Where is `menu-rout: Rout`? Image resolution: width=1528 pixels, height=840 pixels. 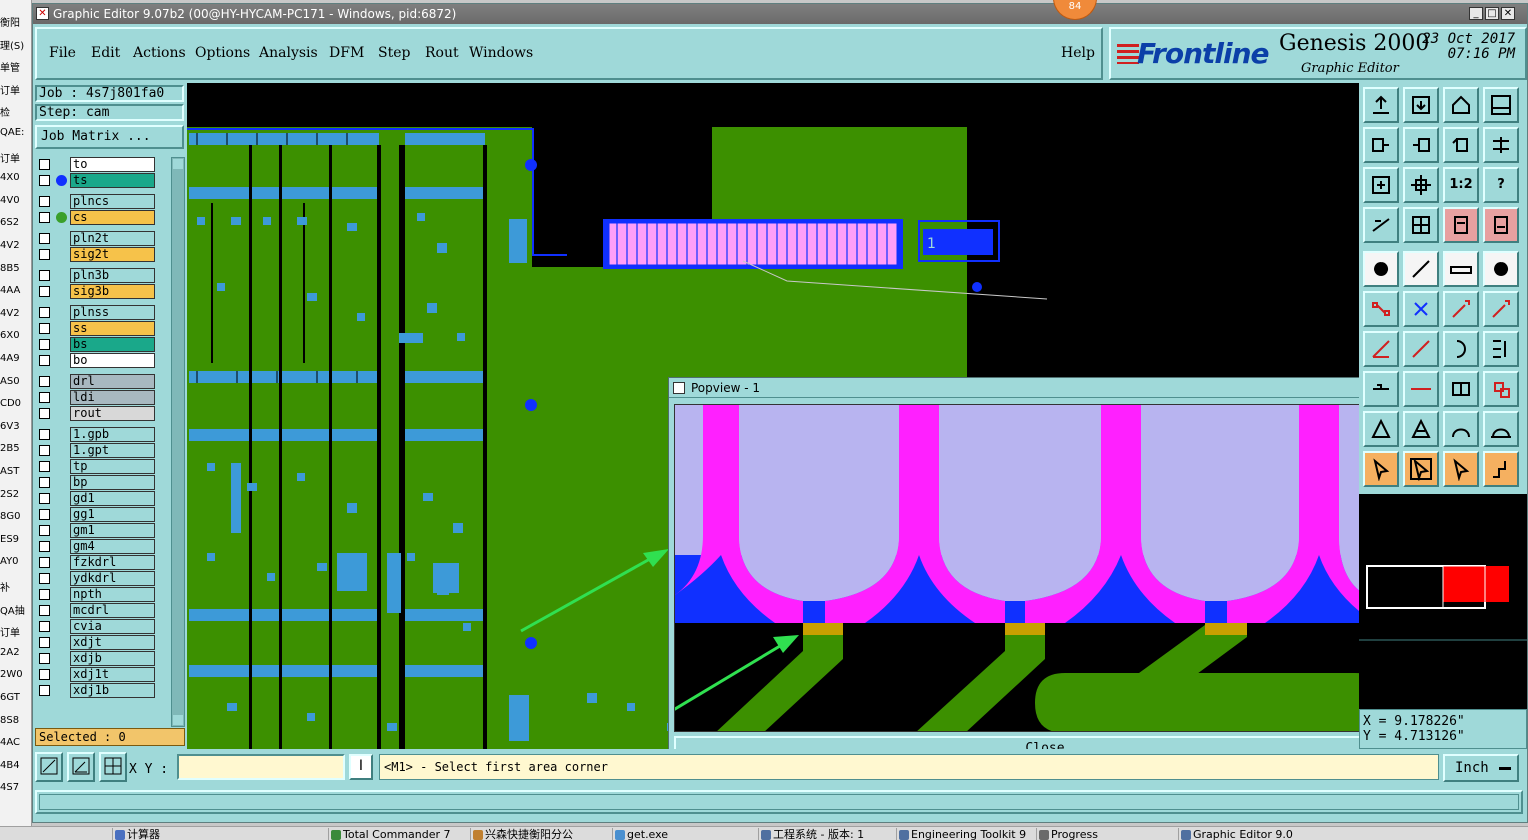
menu-rout: Rout is located at coordinates (442, 53).